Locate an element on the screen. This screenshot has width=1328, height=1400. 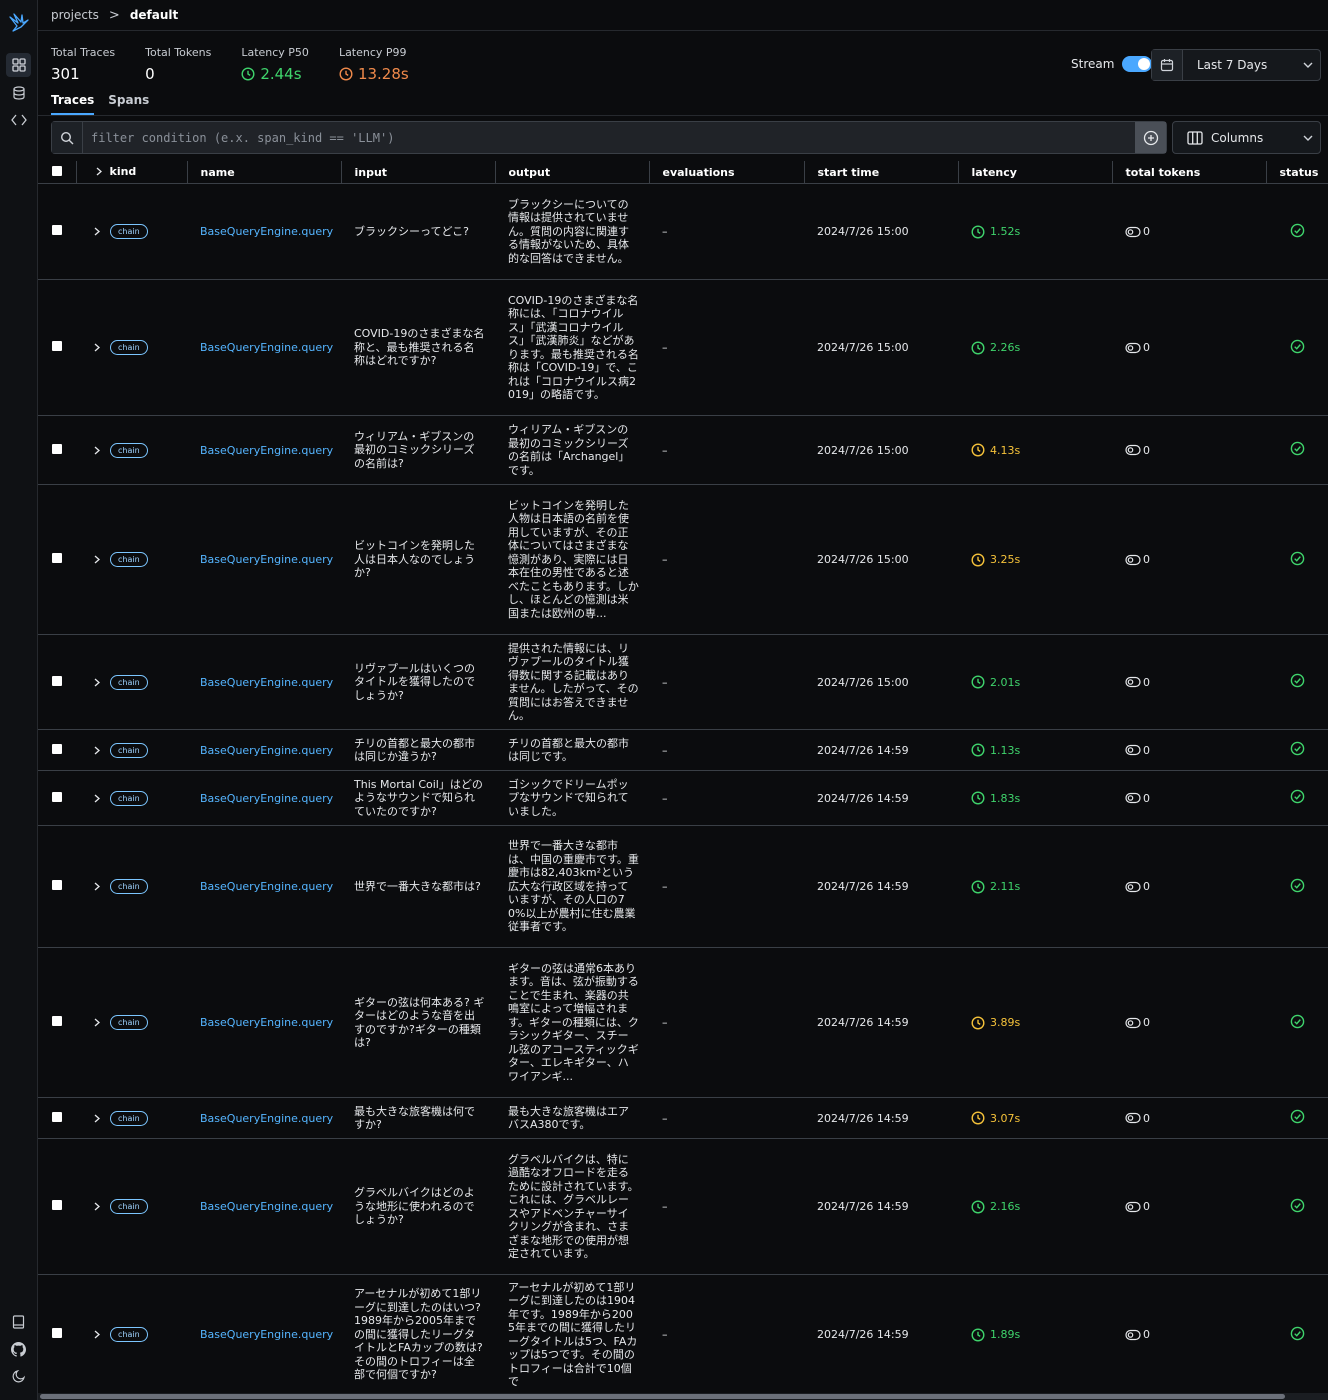
date-range-value: Last 7 Days is located at coordinates (1232, 65).